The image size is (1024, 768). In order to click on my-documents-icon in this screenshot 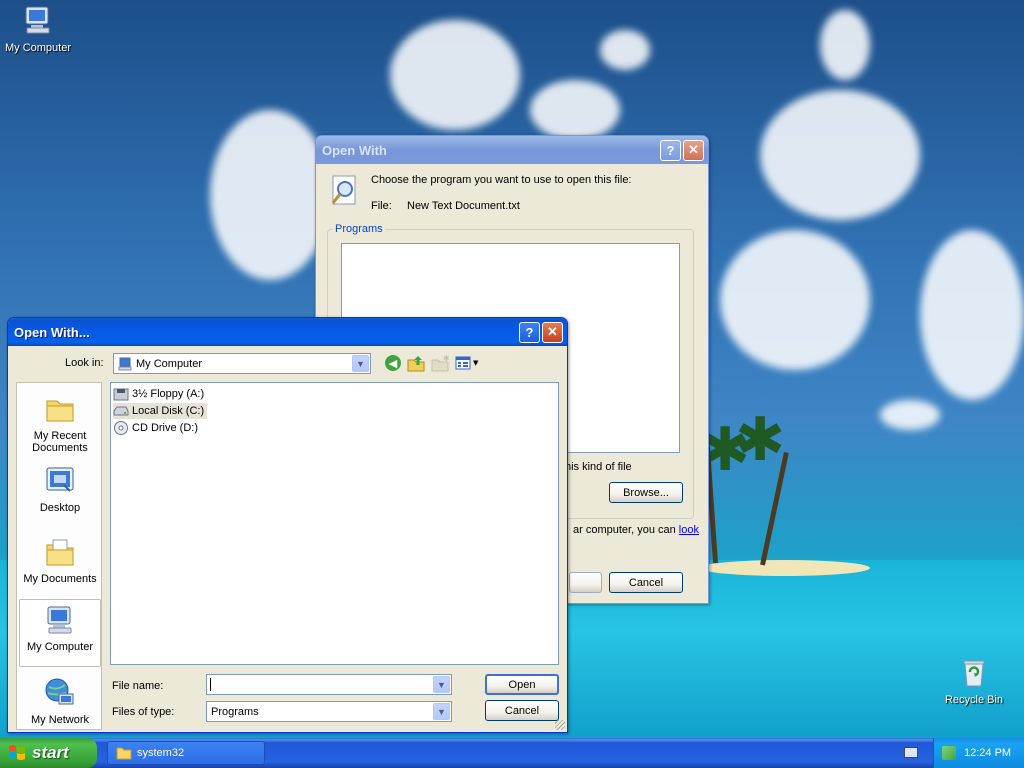, I will do `click(60, 552)`.